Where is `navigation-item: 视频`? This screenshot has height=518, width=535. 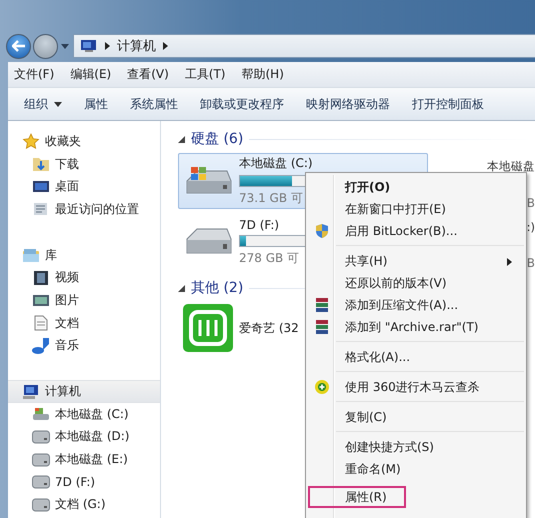
navigation-item: 视频 is located at coordinates (84, 278).